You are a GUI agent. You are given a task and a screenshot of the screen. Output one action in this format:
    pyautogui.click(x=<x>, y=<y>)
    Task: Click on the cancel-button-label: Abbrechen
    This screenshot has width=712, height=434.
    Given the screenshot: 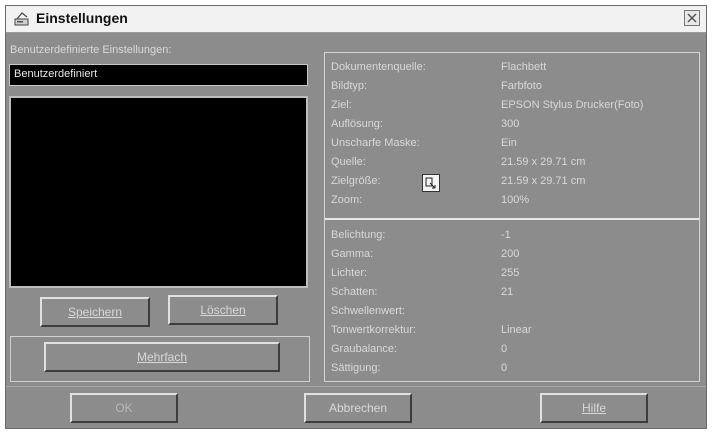 What is the action you would take?
    pyautogui.click(x=358, y=408)
    